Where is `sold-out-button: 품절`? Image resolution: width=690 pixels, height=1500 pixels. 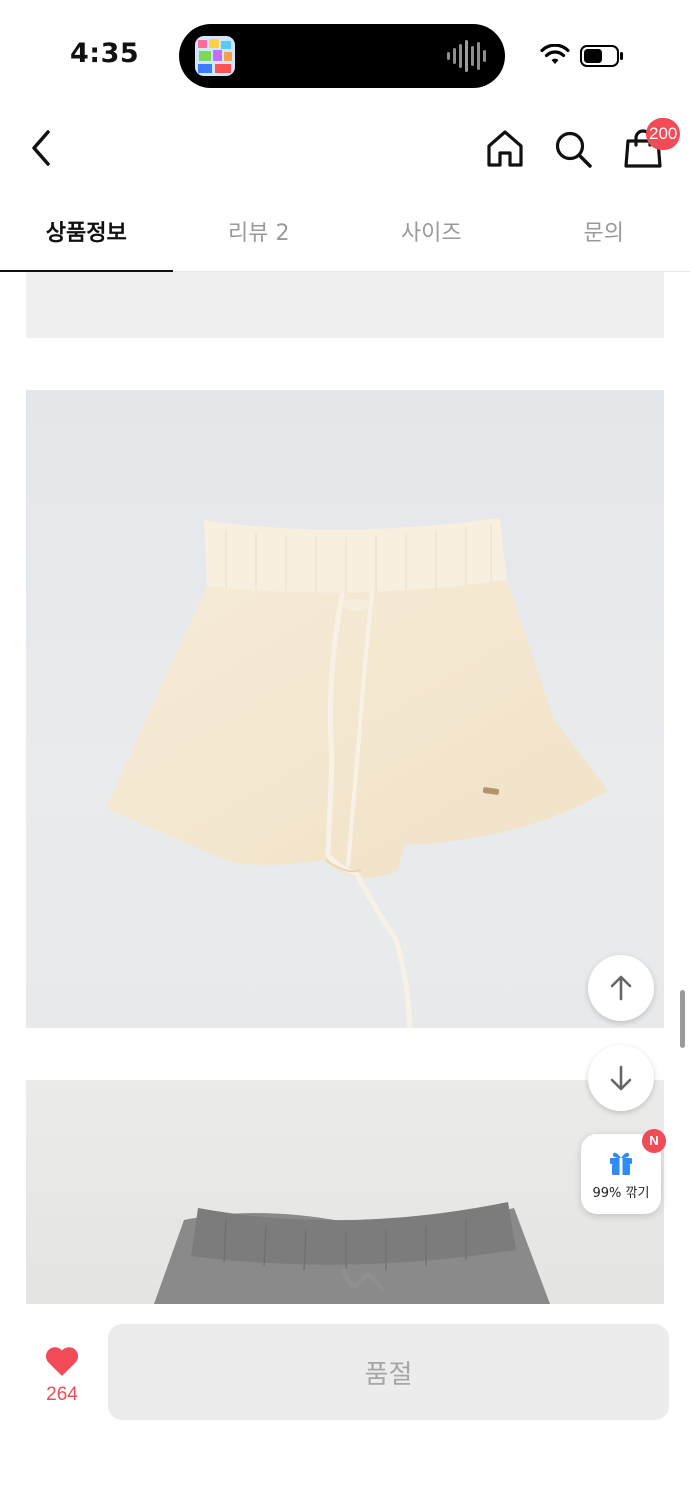
sold-out-button: 품절 is located at coordinates (388, 1372).